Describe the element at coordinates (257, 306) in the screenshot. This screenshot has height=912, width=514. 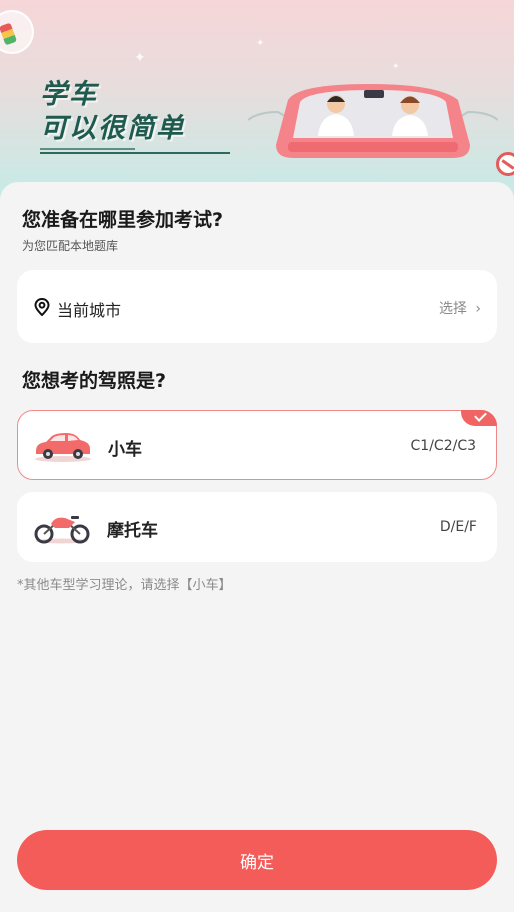
I see `city-selector: 当前城市 选择 ›` at that location.